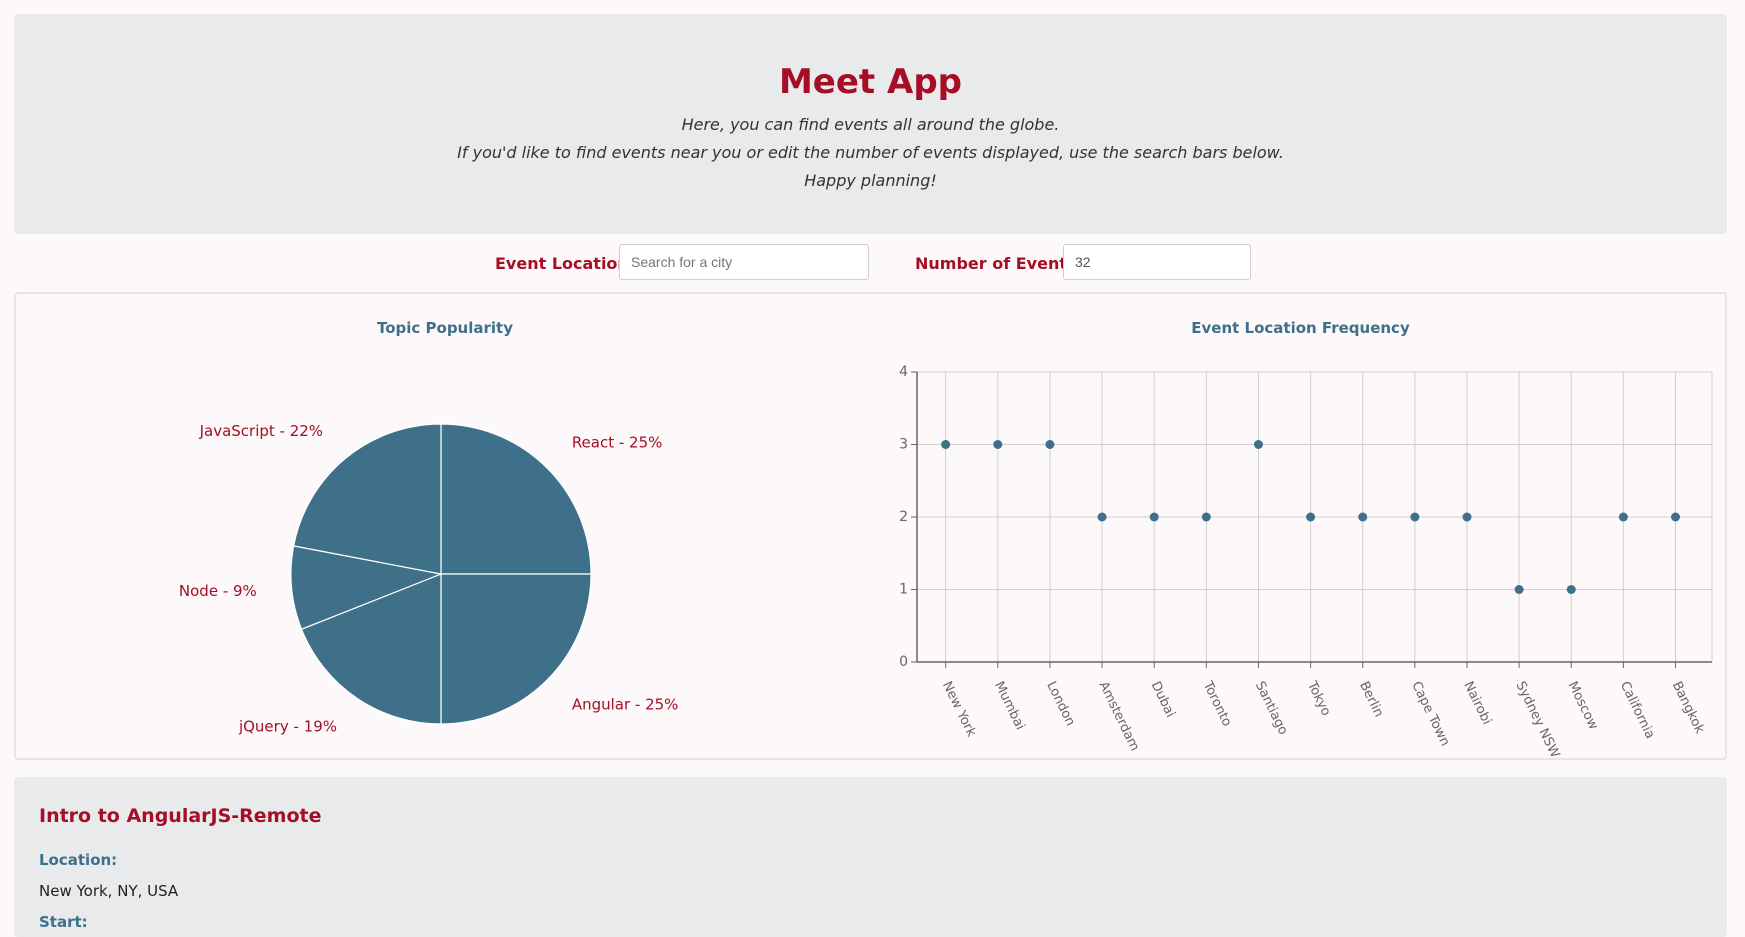 This screenshot has width=1745, height=937. I want to click on scatter-point-dubai, so click(1154, 517).